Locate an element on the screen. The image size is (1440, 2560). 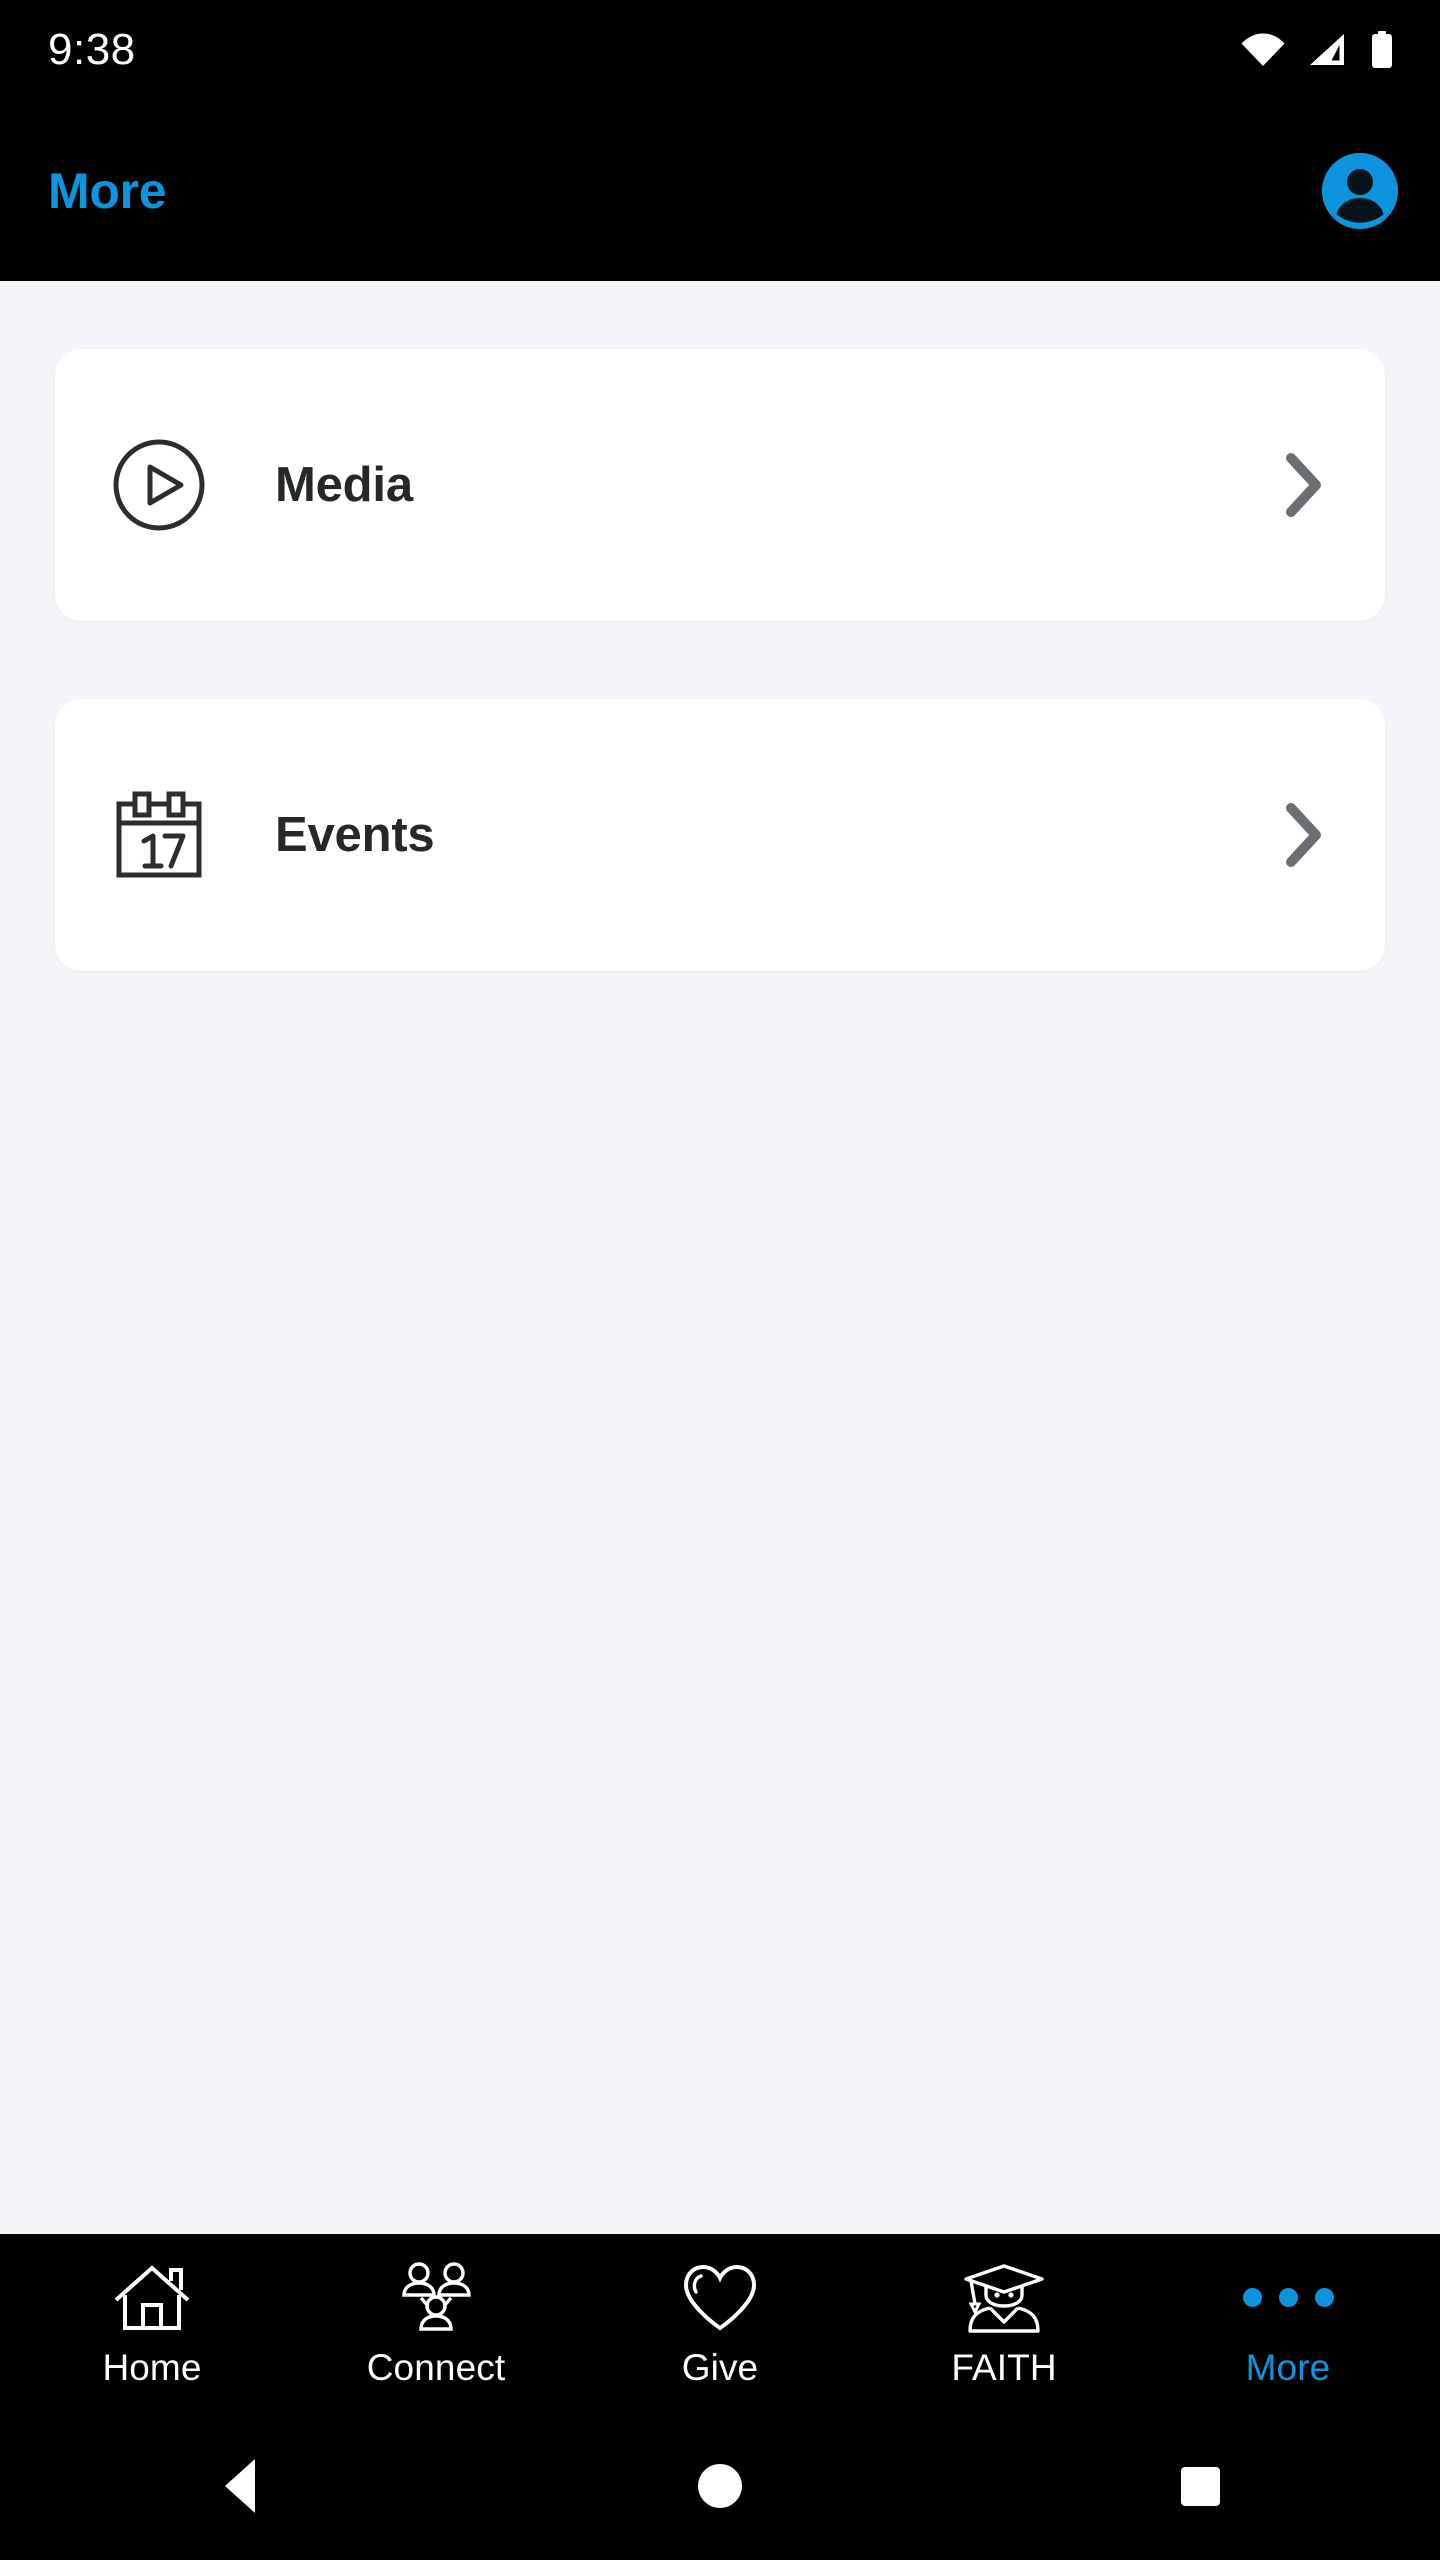
menu-item-media: Media is located at coordinates (720, 485).